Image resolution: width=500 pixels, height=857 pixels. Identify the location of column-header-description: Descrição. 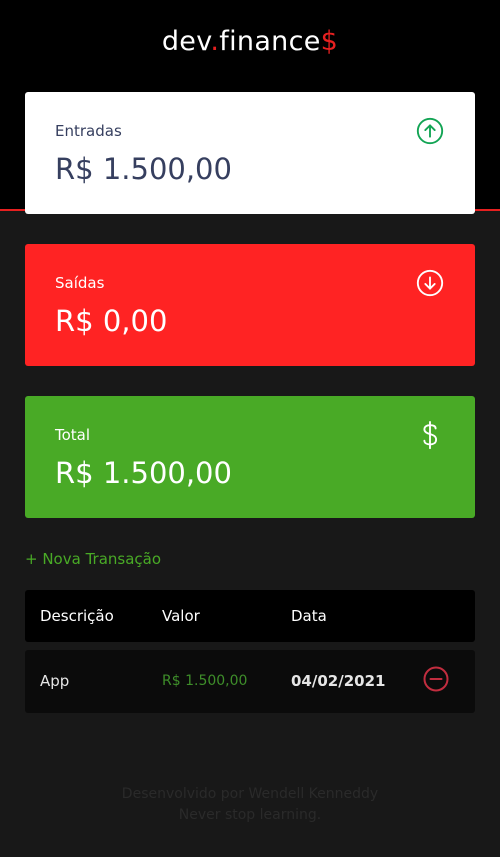
(77, 616).